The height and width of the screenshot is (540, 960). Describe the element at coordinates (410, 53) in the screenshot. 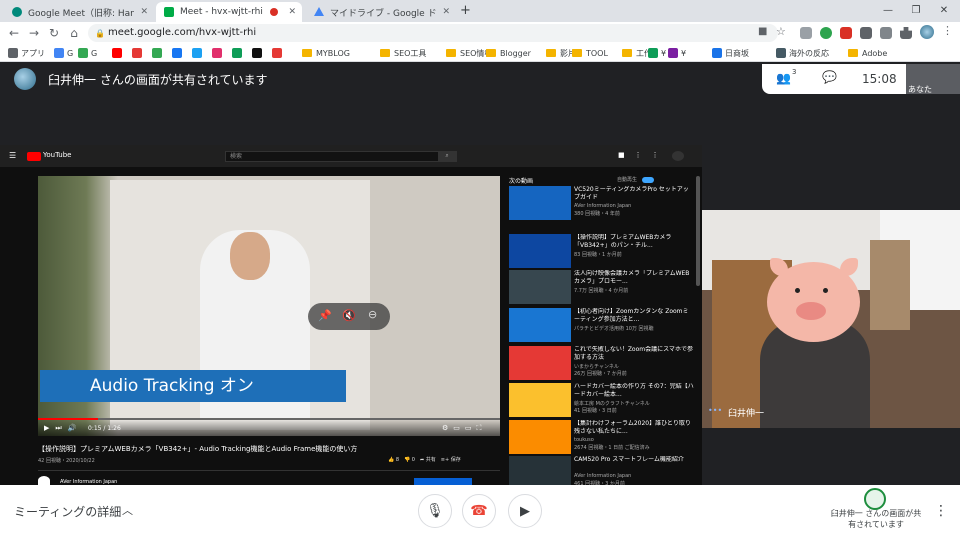

I see `bookmark-label: SEO工具` at that location.